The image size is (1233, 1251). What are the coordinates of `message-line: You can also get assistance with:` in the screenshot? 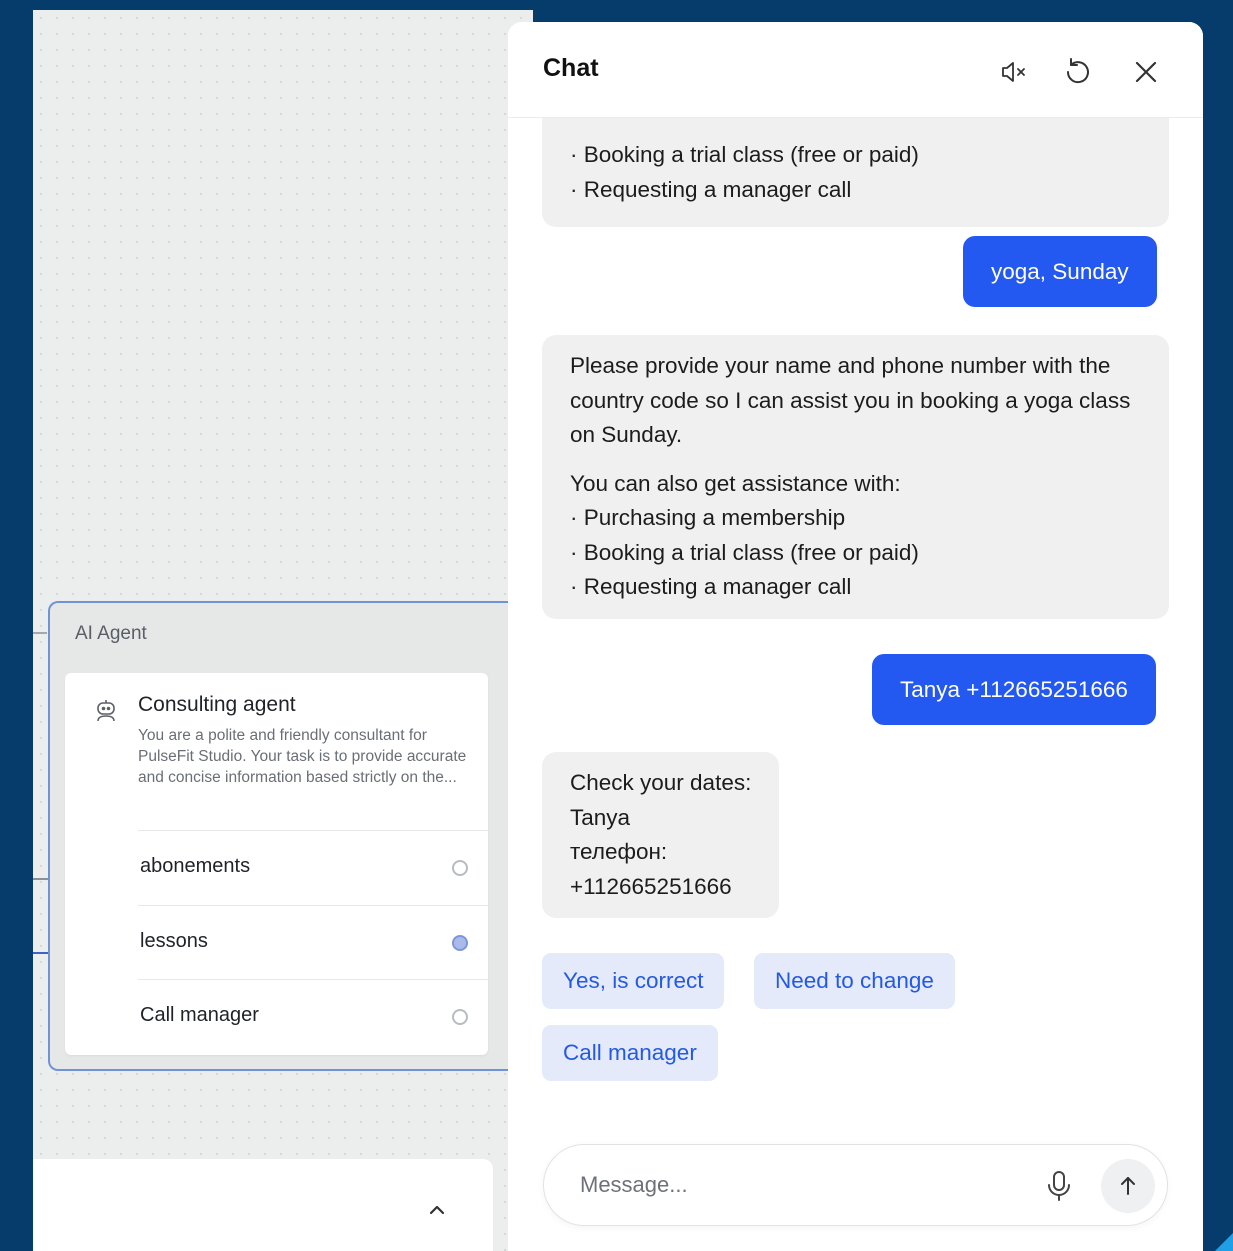 It's located at (735, 483).